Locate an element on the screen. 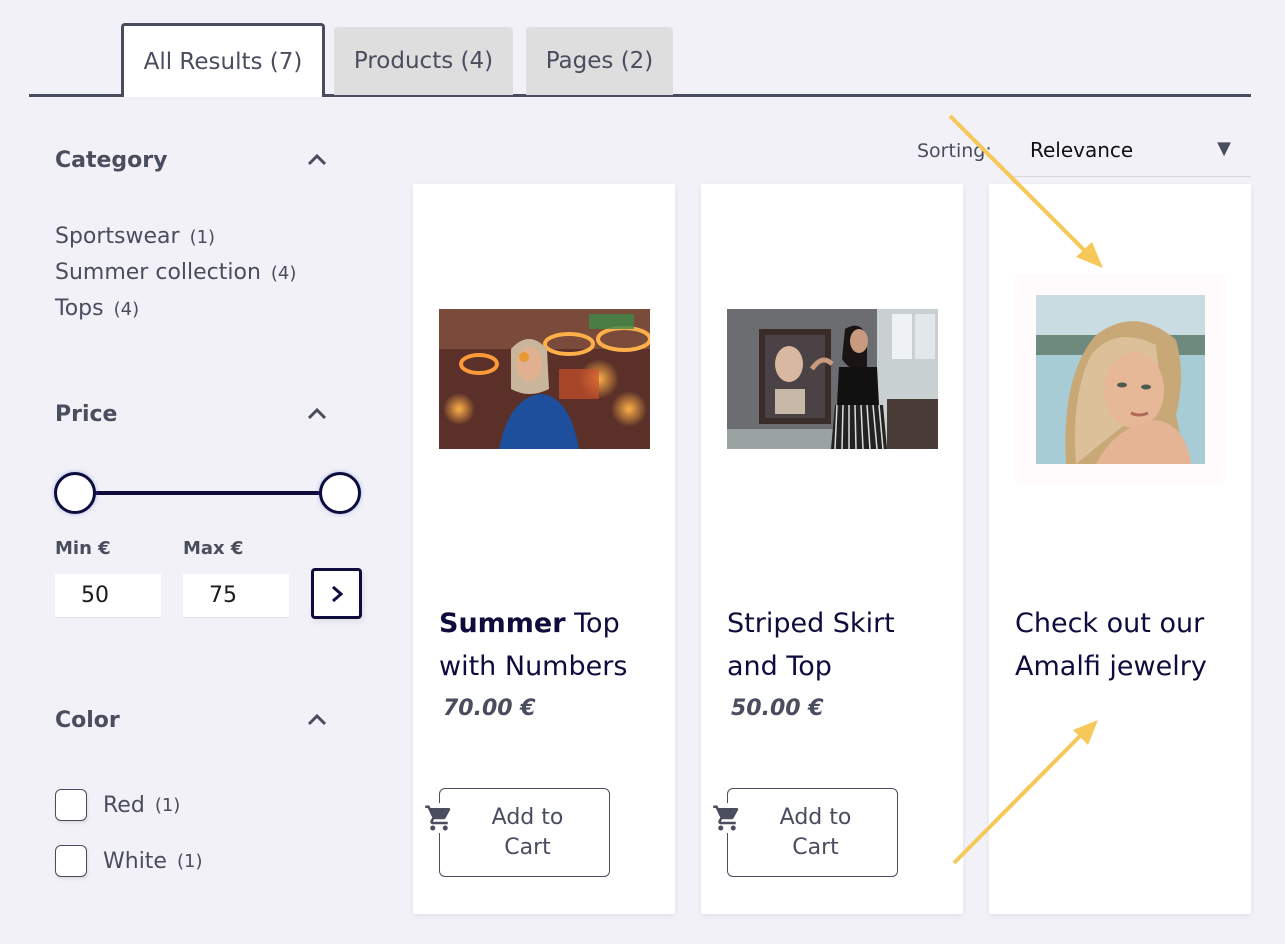 The height and width of the screenshot is (944, 1285). color-label: White is located at coordinates (135, 861).